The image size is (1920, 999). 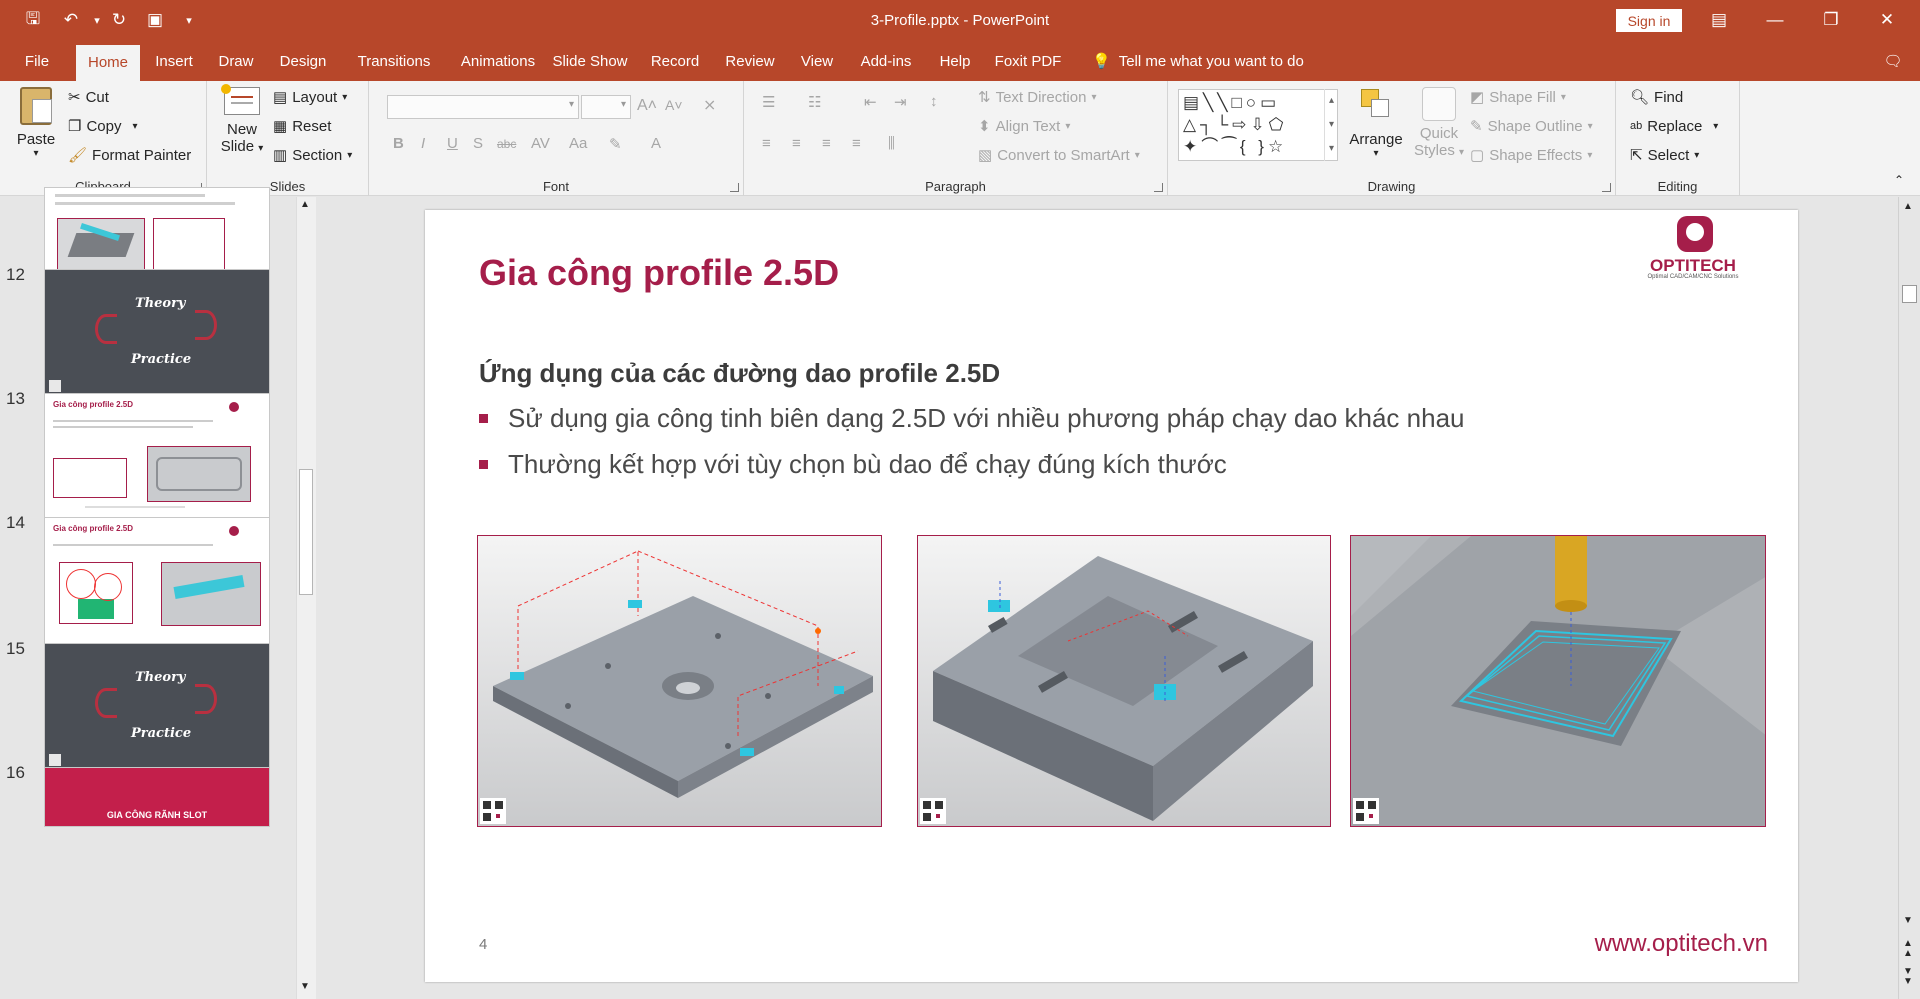 What do you see at coordinates (1041, 97) in the screenshot?
I see `text-direction-label: Text Direction` at bounding box center [1041, 97].